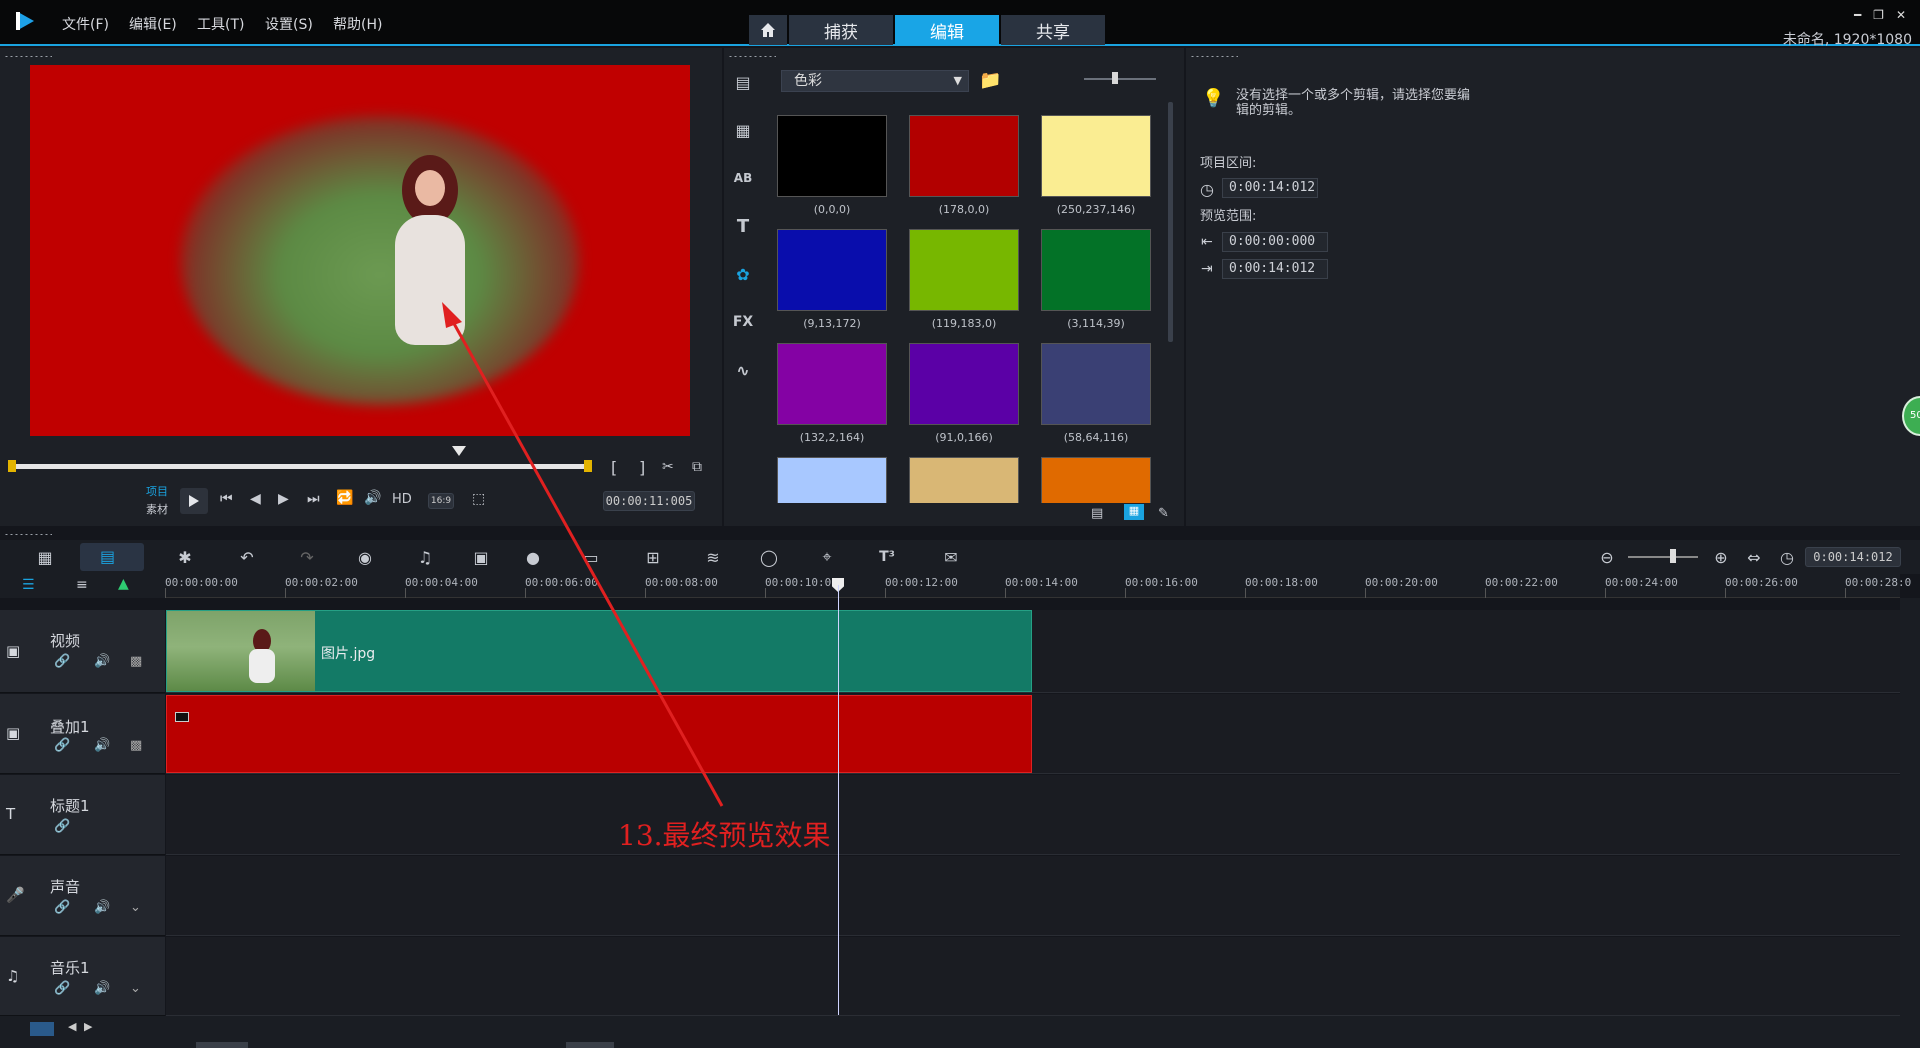 The height and width of the screenshot is (1048, 1920). I want to click on scroll-left-icon: ◀, so click(72, 1026).